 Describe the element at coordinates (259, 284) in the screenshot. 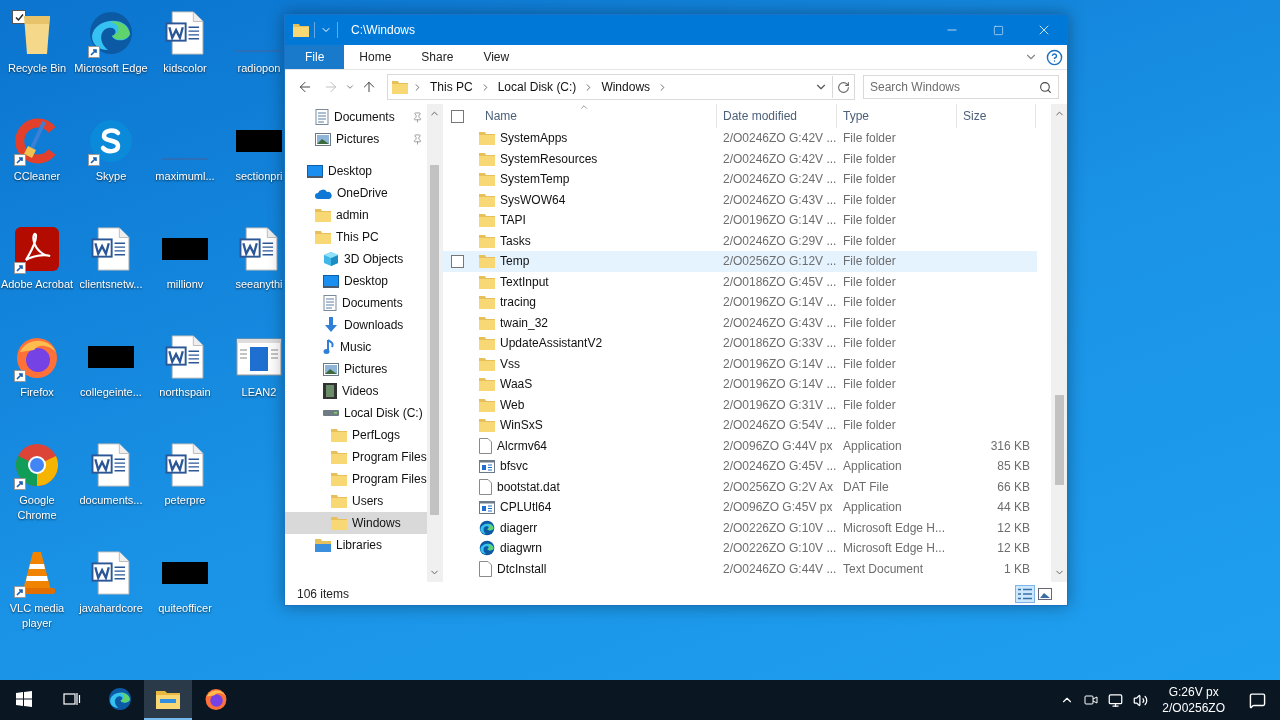

I see `desktop-icon-label: seeanythi` at that location.